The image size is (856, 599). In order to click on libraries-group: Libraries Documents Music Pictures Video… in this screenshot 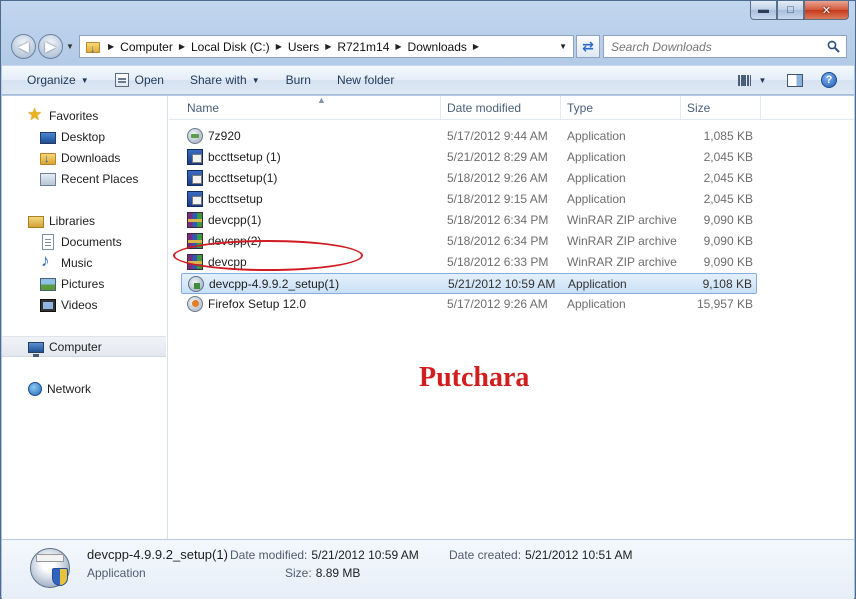, I will do `click(84, 262)`.